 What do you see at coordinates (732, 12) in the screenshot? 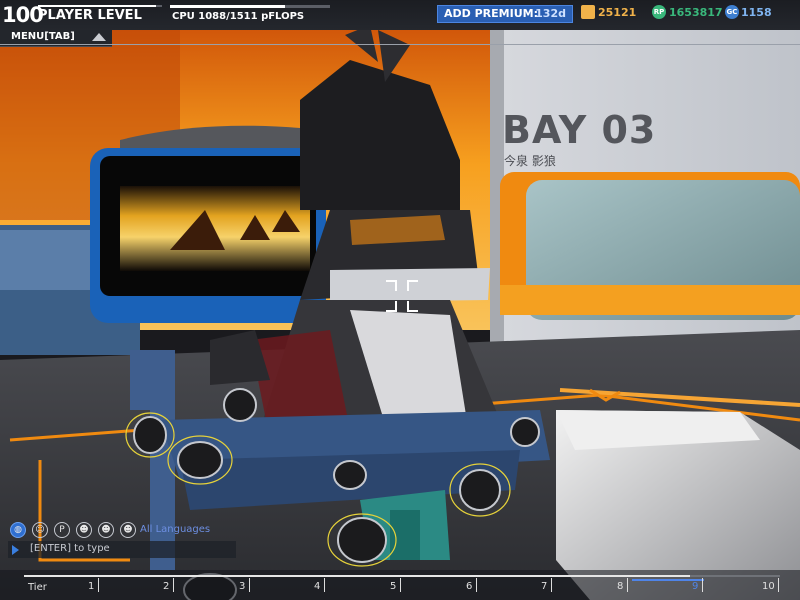
I see `gc-coin-icon: GC` at bounding box center [732, 12].